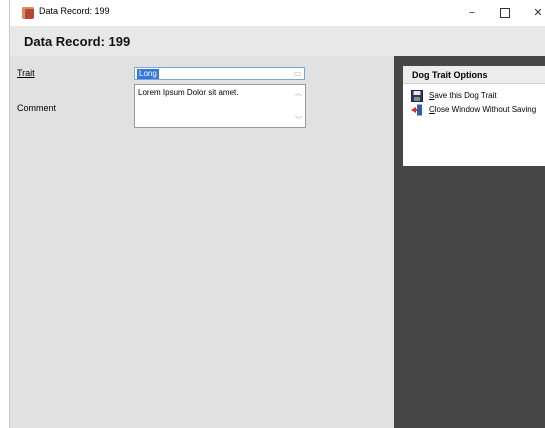 Image resolution: width=545 pixels, height=428 pixels. I want to click on trait-label: Trait, so click(26, 73).